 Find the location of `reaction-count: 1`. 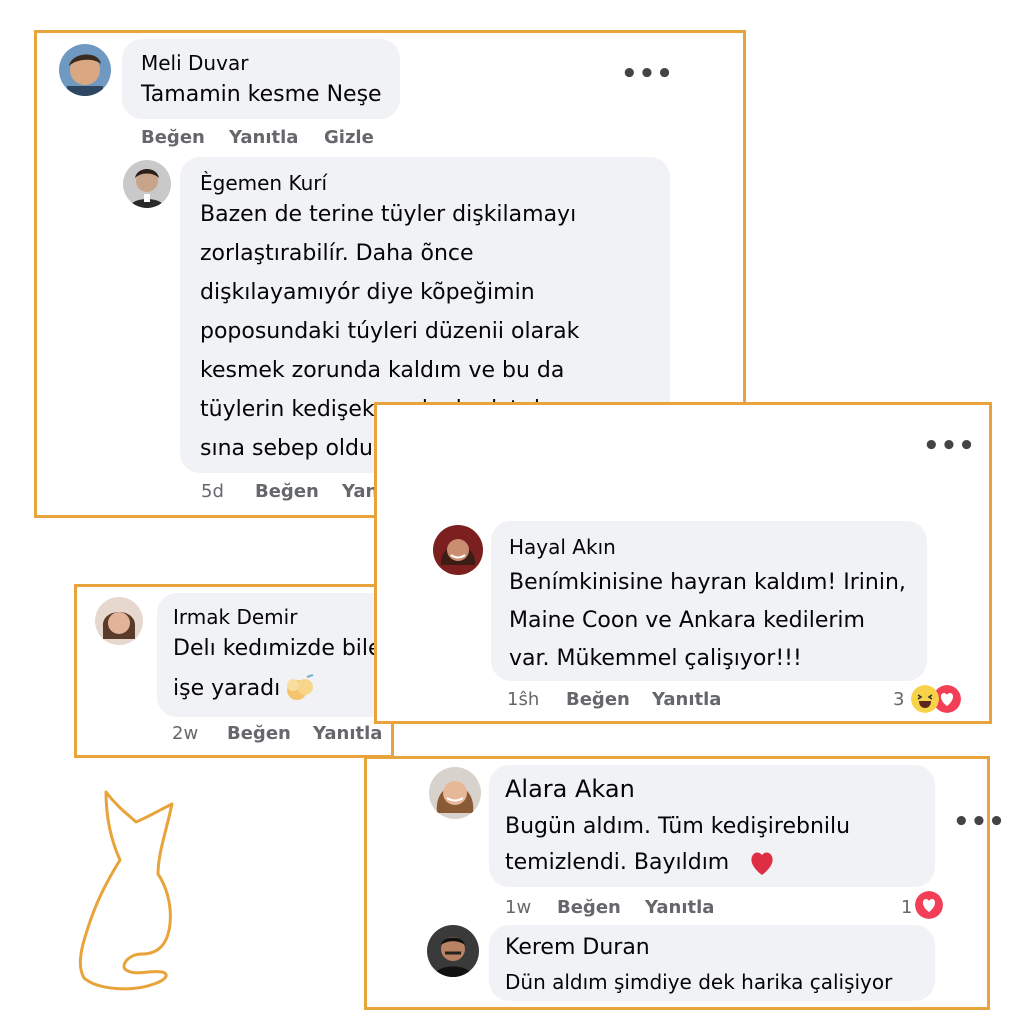

reaction-count: 1 is located at coordinates (906, 907).